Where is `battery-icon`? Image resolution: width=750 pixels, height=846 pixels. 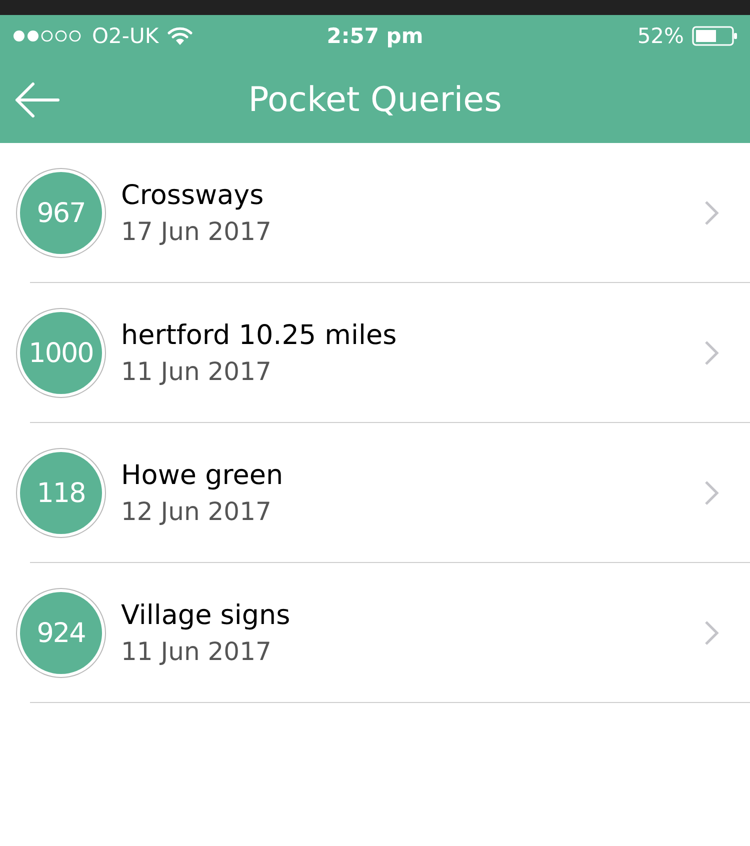
battery-icon is located at coordinates (715, 36).